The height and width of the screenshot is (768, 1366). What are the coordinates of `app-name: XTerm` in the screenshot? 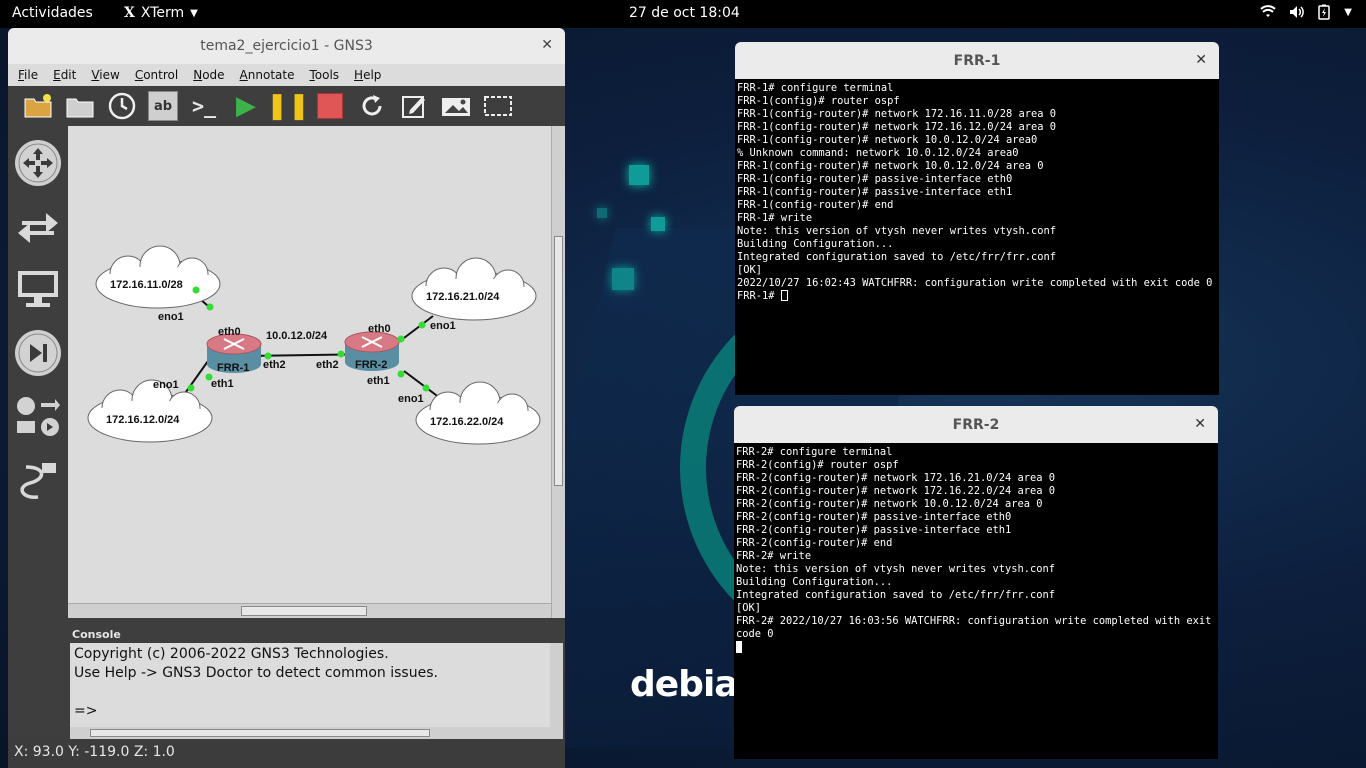 It's located at (162, 13).